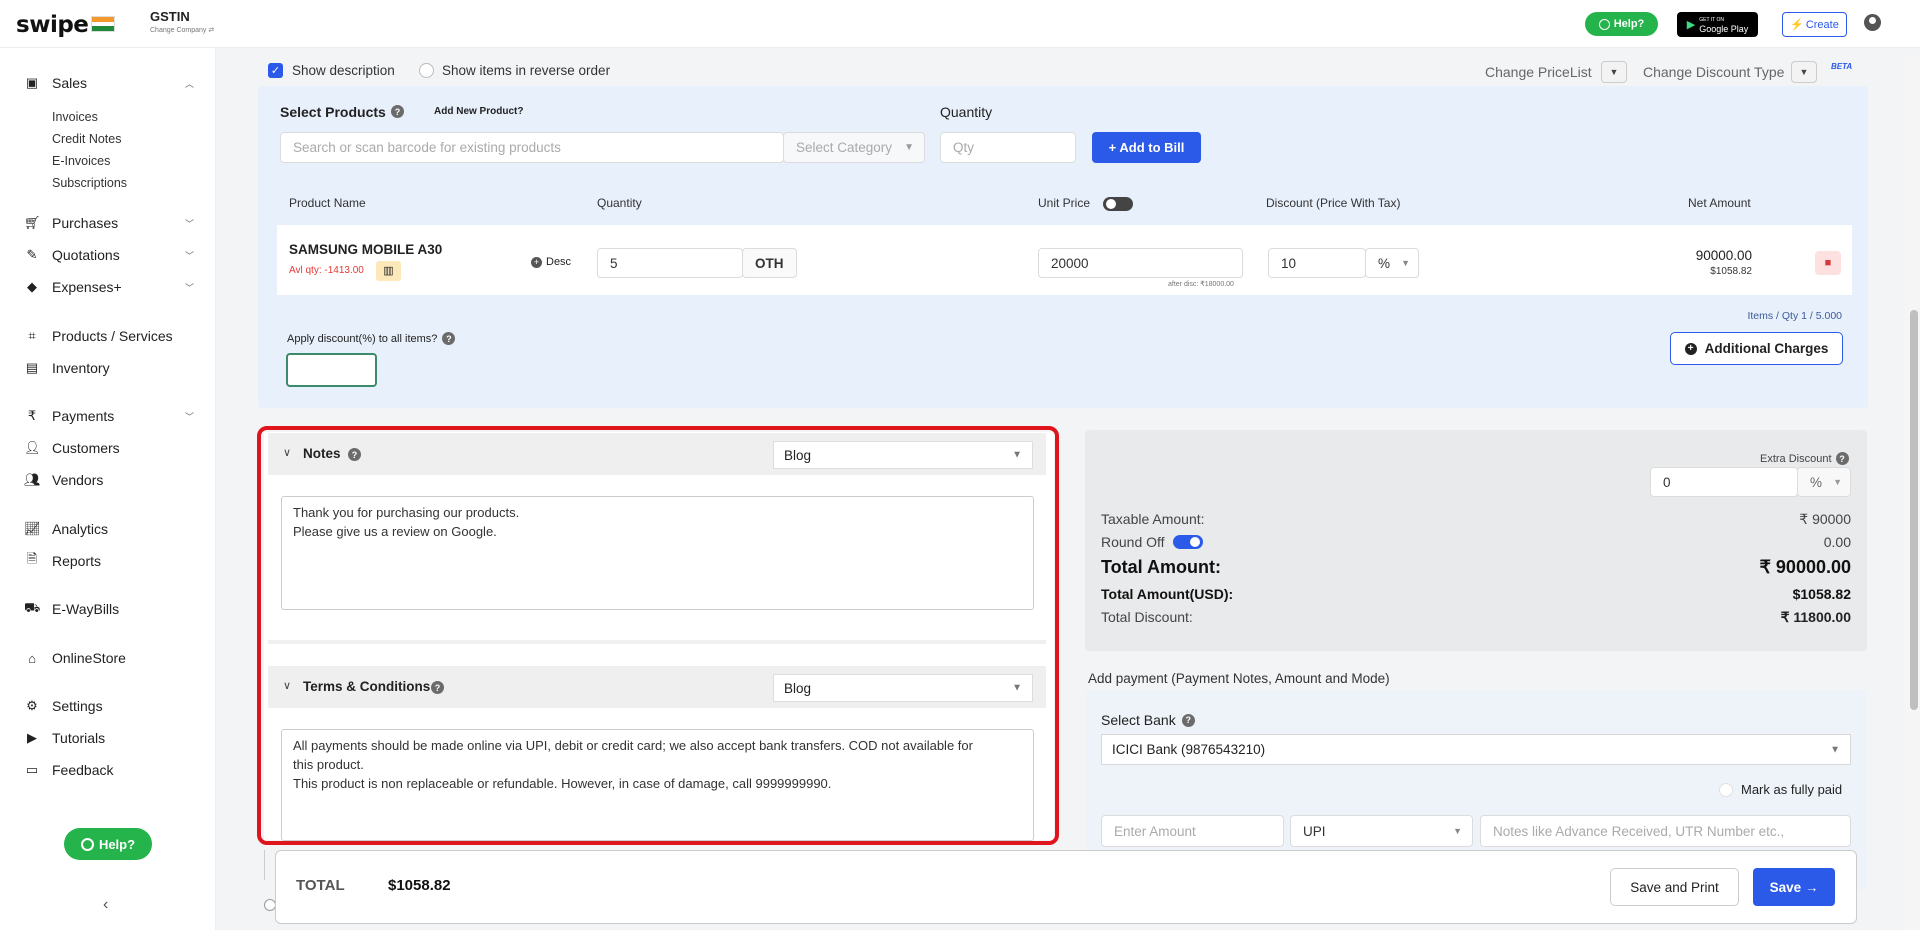 The height and width of the screenshot is (930, 1920). I want to click on user-account-icon, so click(1872, 22).